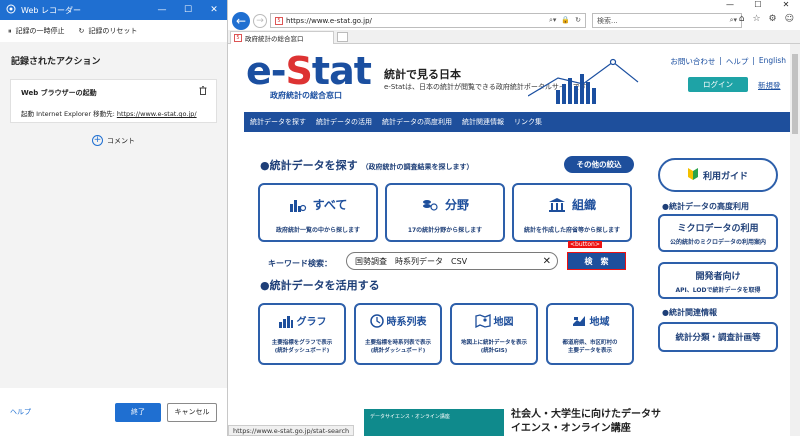 The image size is (800, 436). Describe the element at coordinates (692, 61) in the screenshot. I see `contact-link: お問い合わせ` at that location.